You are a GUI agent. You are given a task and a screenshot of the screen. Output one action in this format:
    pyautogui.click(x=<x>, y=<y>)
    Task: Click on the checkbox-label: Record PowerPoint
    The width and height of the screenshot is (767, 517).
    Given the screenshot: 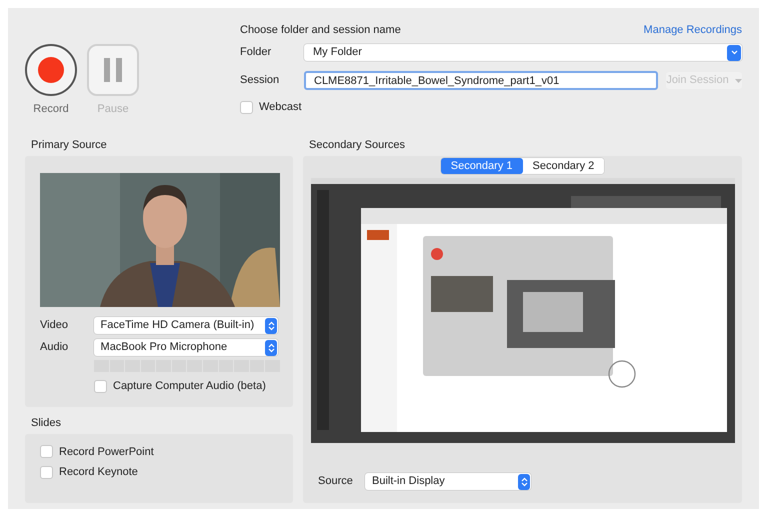 What is the action you would take?
    pyautogui.click(x=106, y=452)
    